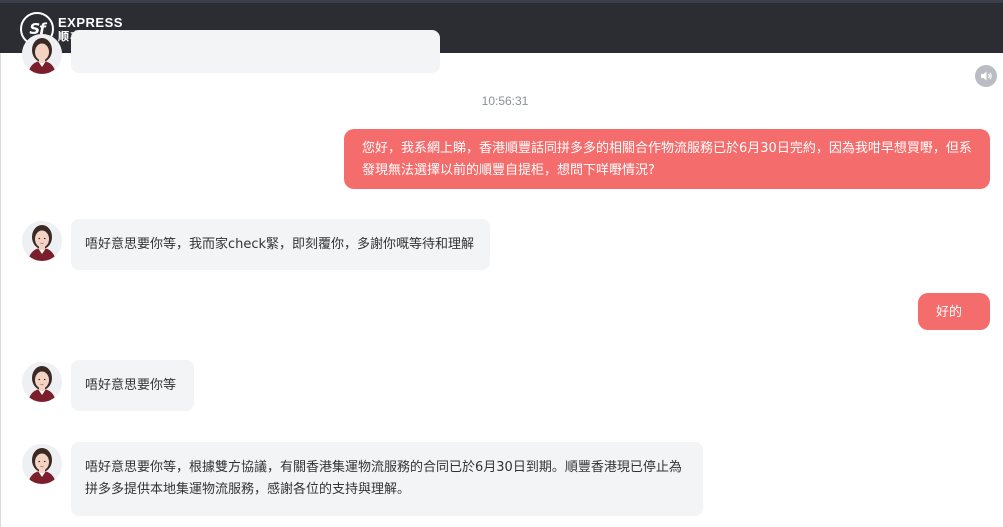  I want to click on speaker-toggle-button, so click(986, 76).